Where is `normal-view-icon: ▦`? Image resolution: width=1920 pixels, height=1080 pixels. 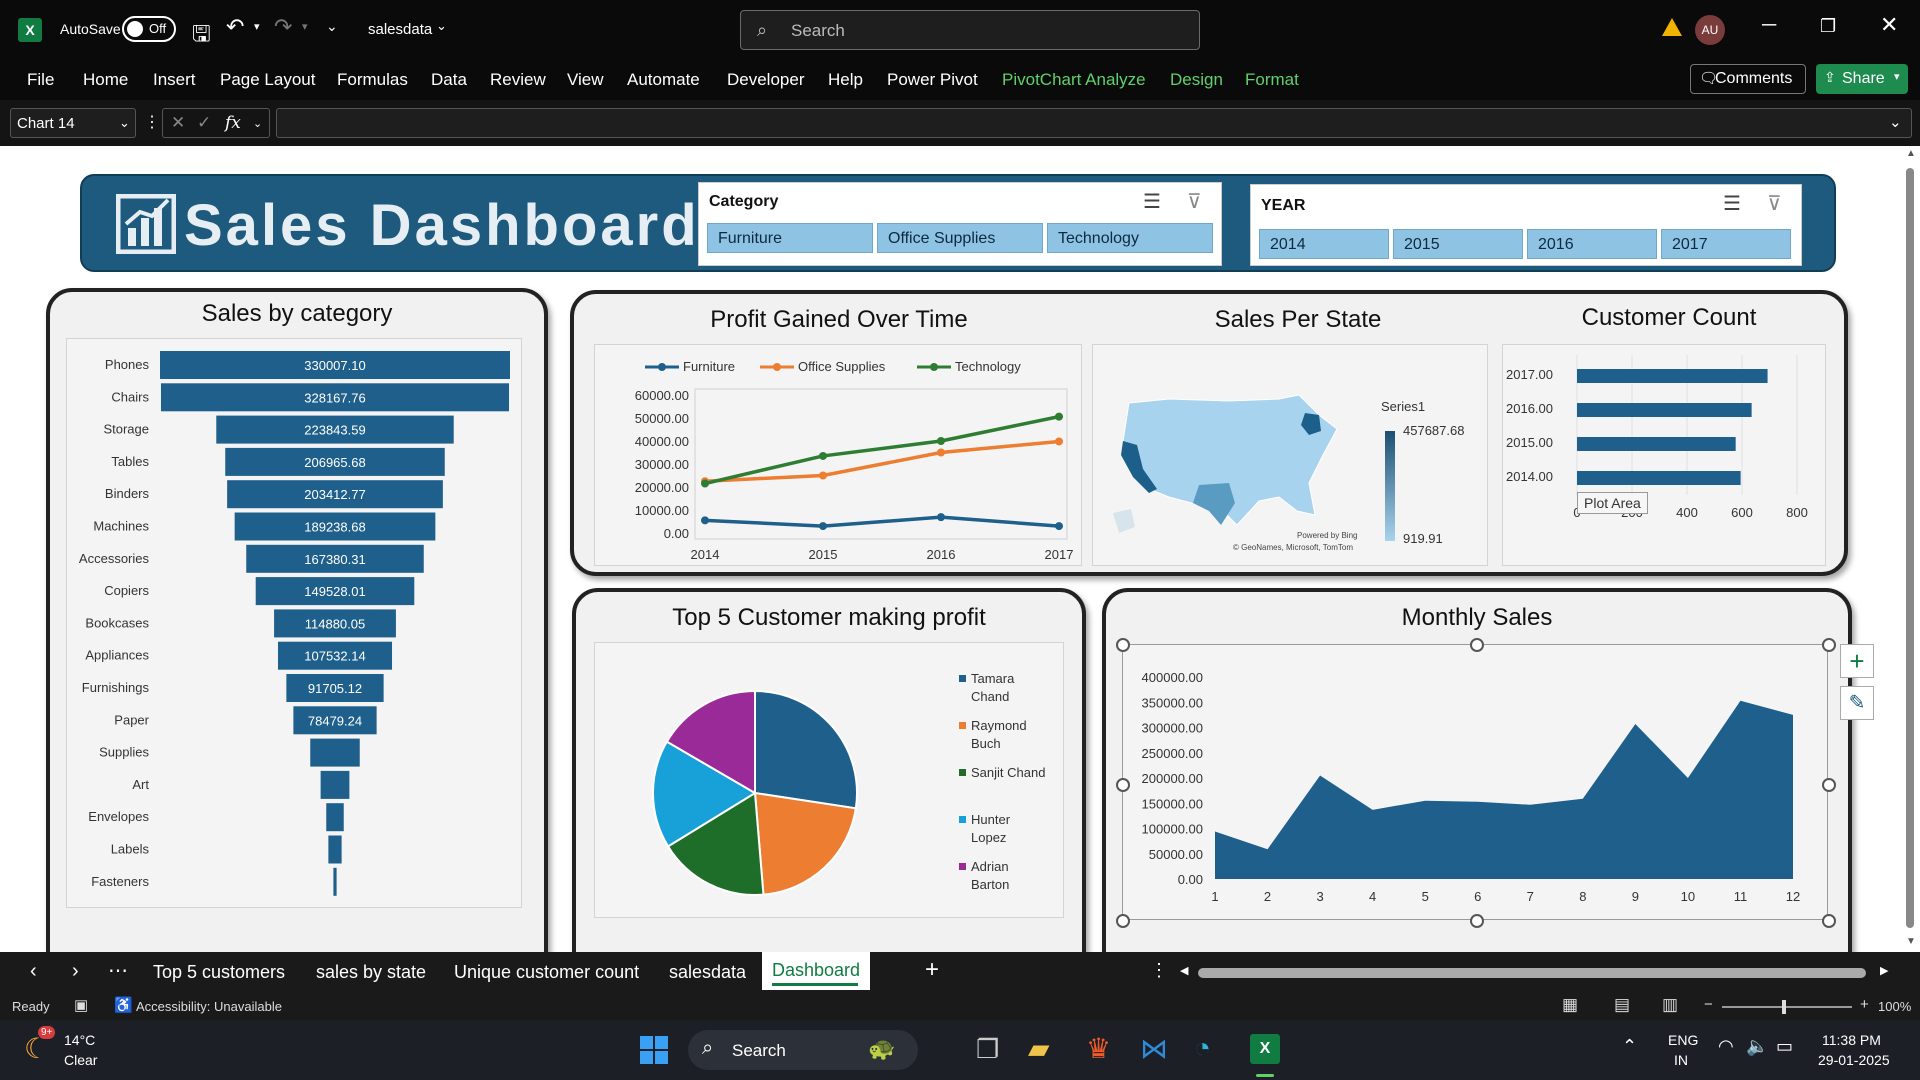 normal-view-icon: ▦ is located at coordinates (1570, 1005).